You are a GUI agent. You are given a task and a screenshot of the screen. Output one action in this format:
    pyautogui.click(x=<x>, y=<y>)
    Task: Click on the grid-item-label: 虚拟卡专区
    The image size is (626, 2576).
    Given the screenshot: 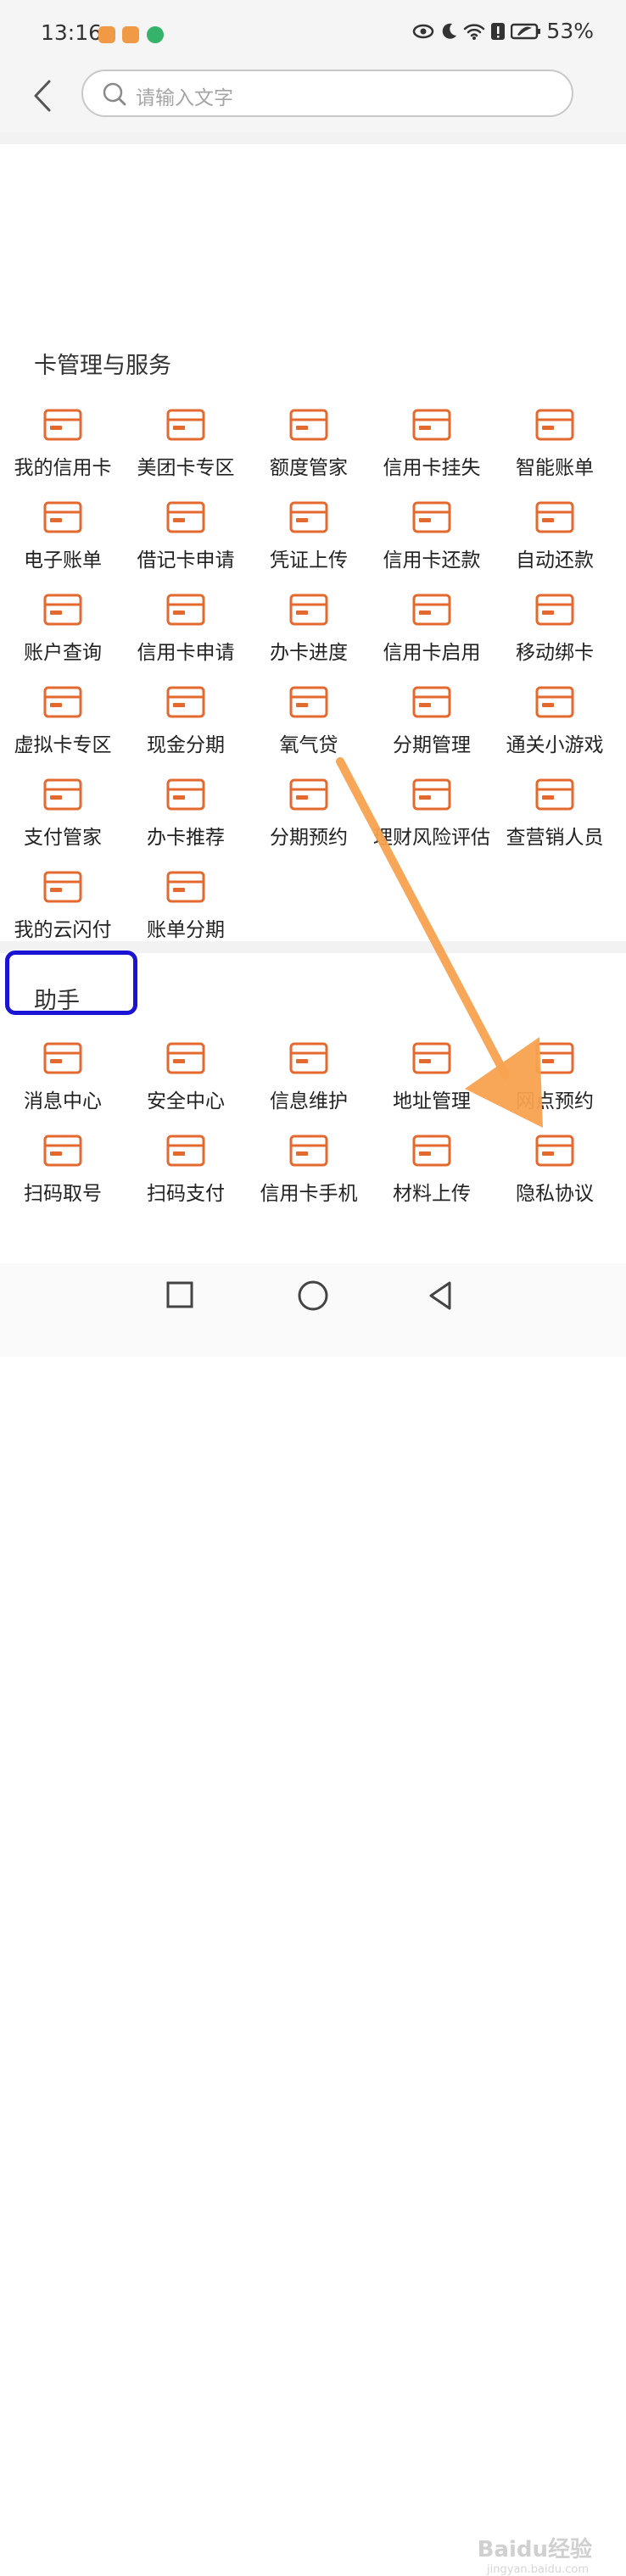 What is the action you would take?
    pyautogui.click(x=63, y=745)
    